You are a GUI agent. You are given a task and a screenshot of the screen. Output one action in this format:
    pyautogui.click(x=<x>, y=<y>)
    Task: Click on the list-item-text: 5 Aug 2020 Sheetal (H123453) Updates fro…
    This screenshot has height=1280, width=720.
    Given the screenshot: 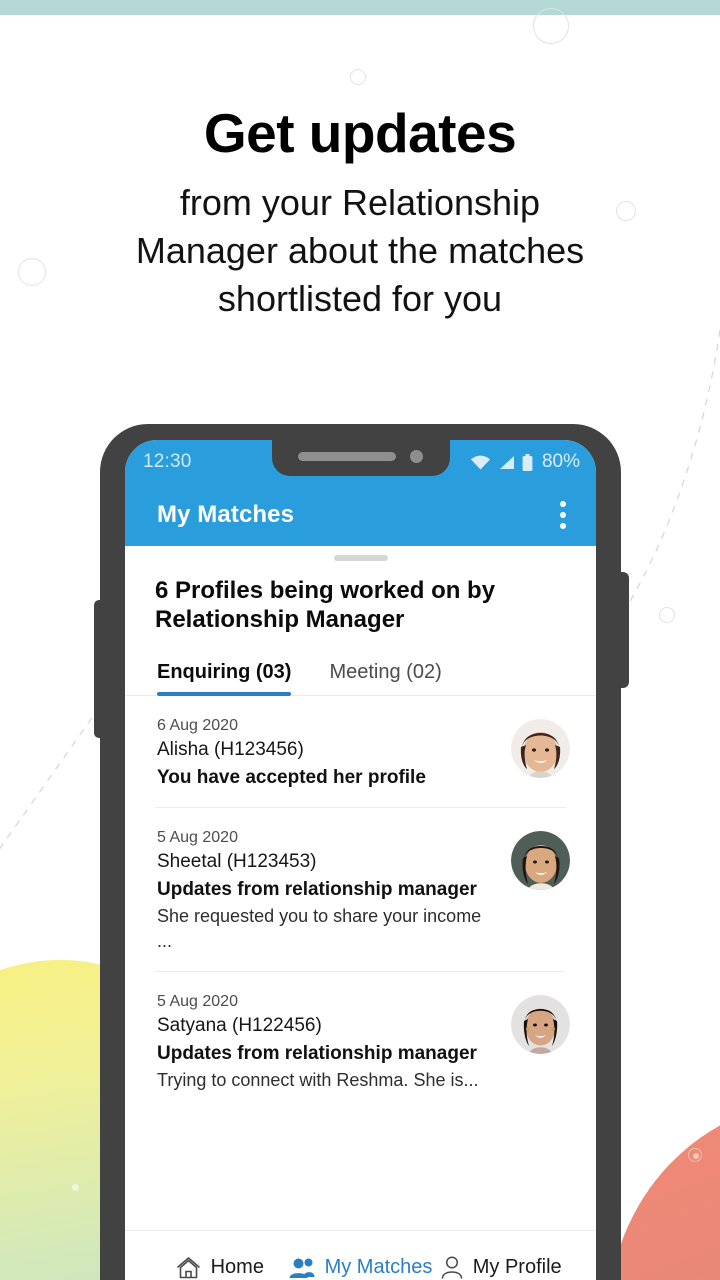 What is the action you would take?
    pyautogui.click(x=334, y=890)
    